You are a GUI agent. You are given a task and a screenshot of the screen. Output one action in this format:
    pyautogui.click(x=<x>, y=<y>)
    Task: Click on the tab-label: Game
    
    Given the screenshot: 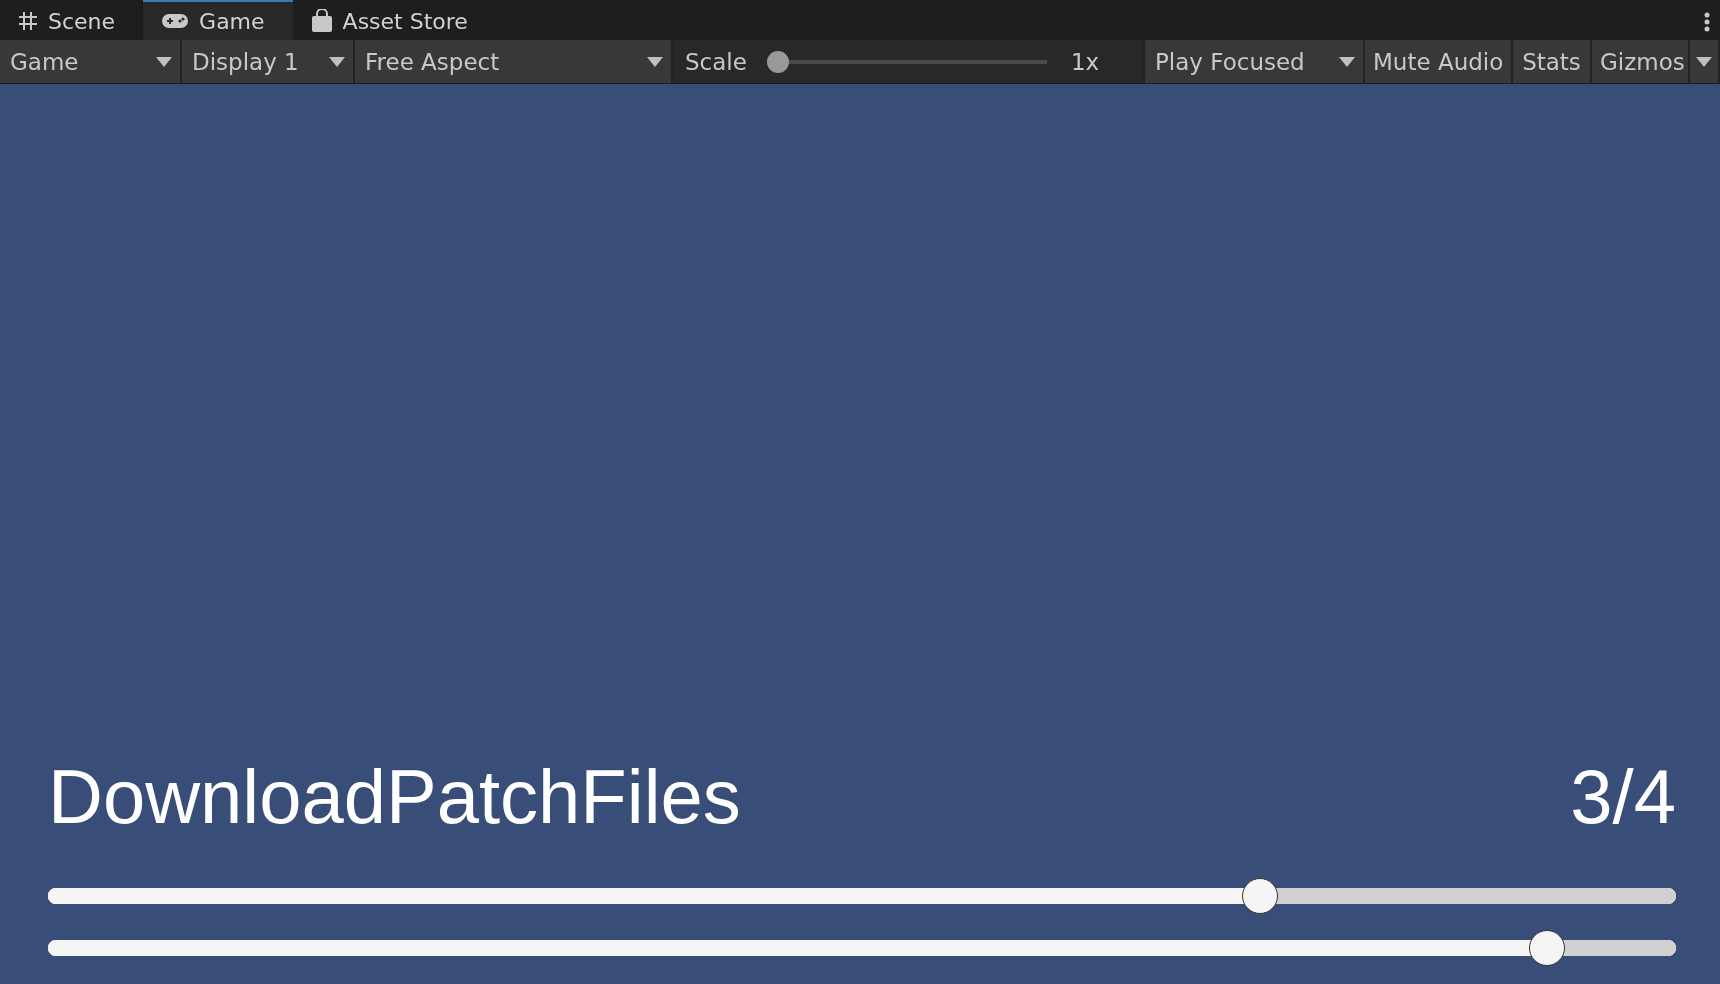 What is the action you would take?
    pyautogui.click(x=232, y=21)
    